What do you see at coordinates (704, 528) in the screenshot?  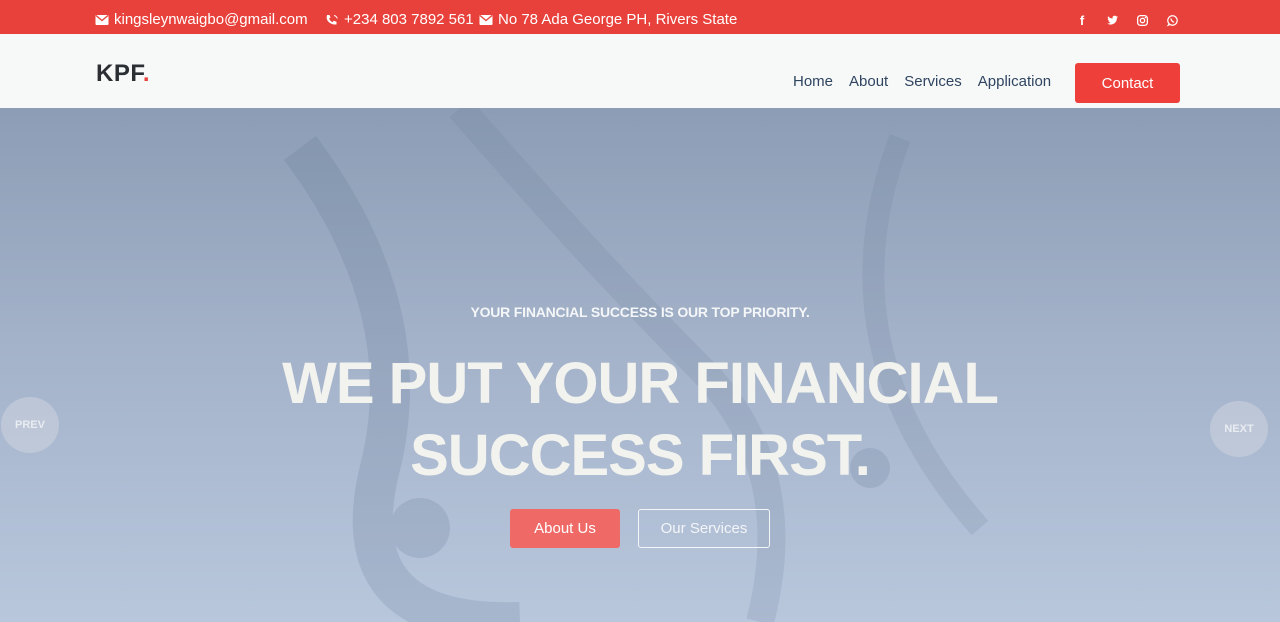 I see `our-services-button: Our Services` at bounding box center [704, 528].